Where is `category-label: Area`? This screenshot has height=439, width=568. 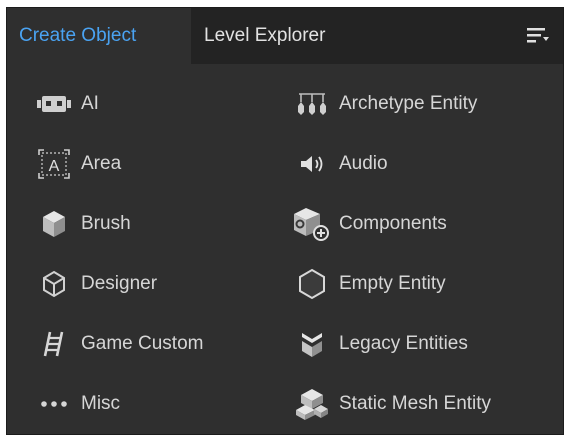 category-label: Area is located at coordinates (101, 163).